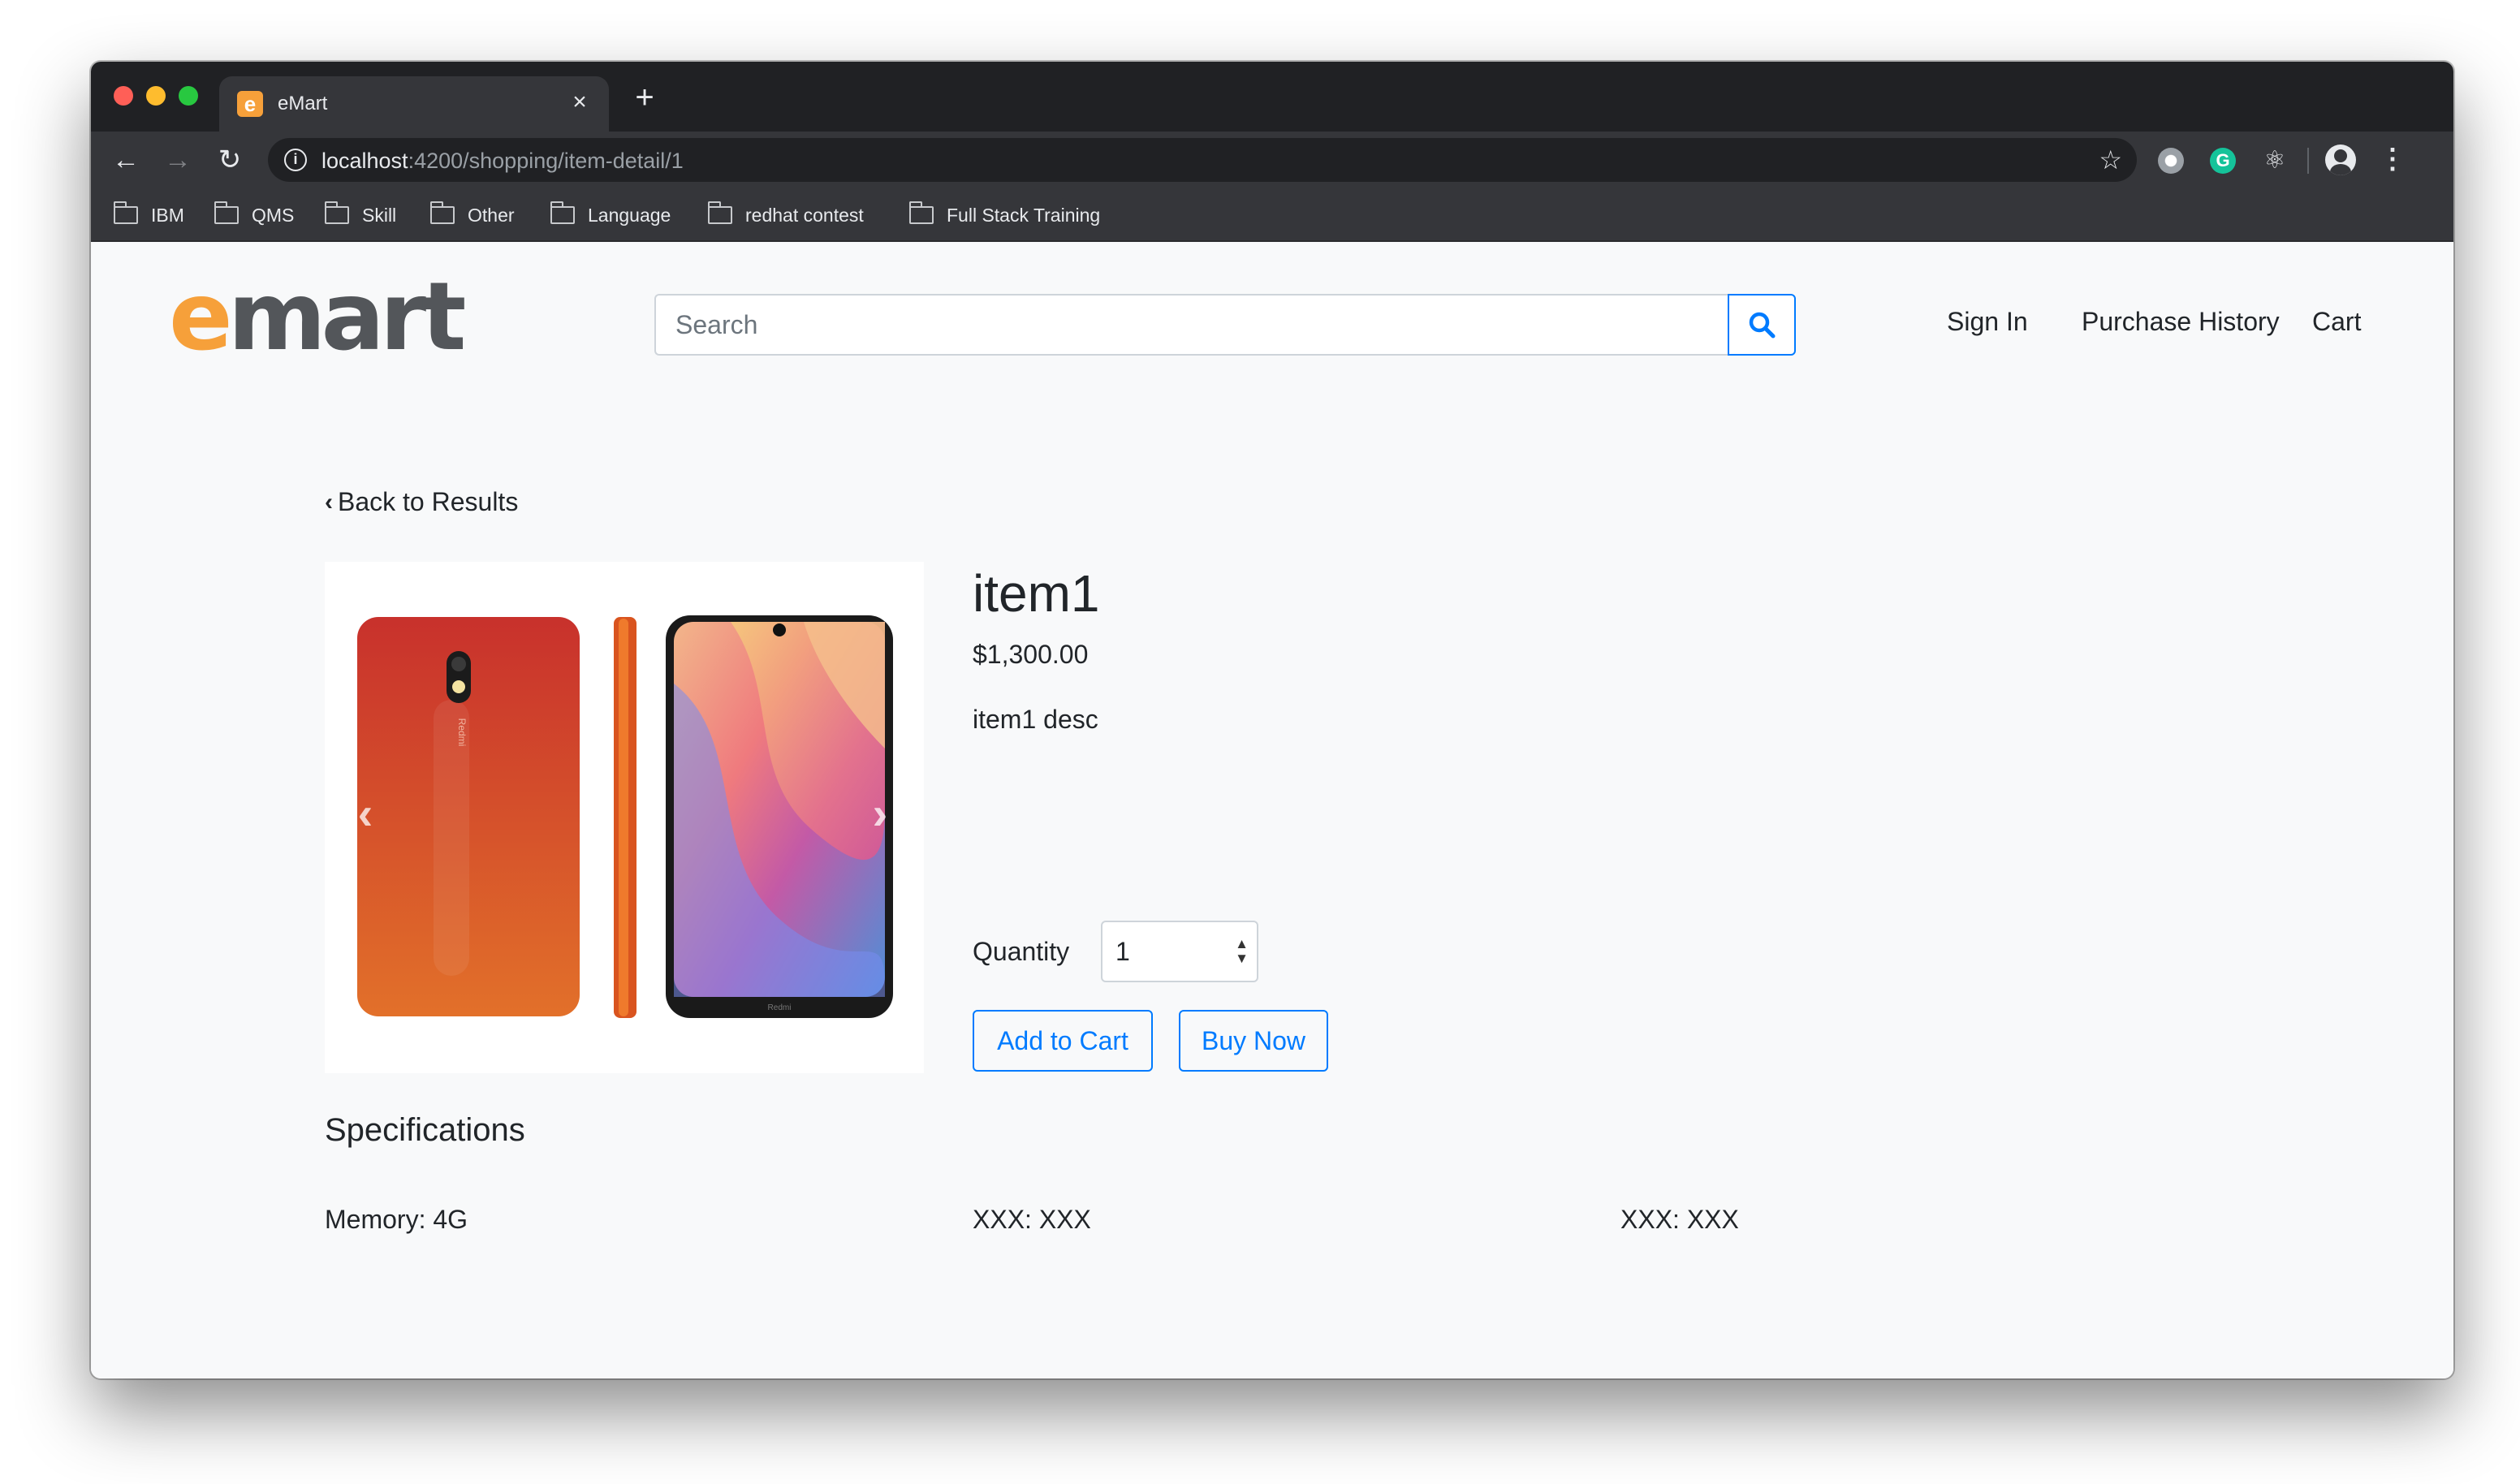 This screenshot has height=1484, width=2520. I want to click on sign-in-link: Sign In, so click(1987, 322).